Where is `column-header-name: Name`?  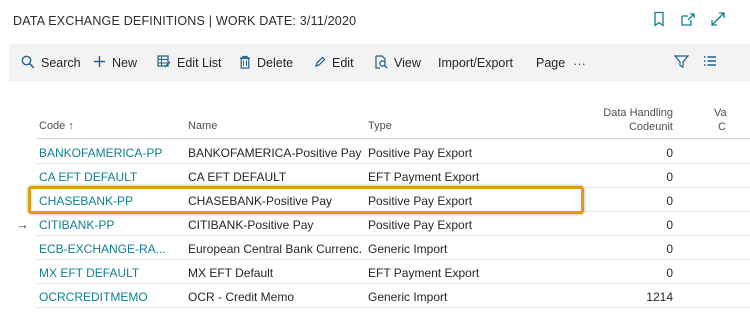
column-header-name: Name is located at coordinates (202, 126).